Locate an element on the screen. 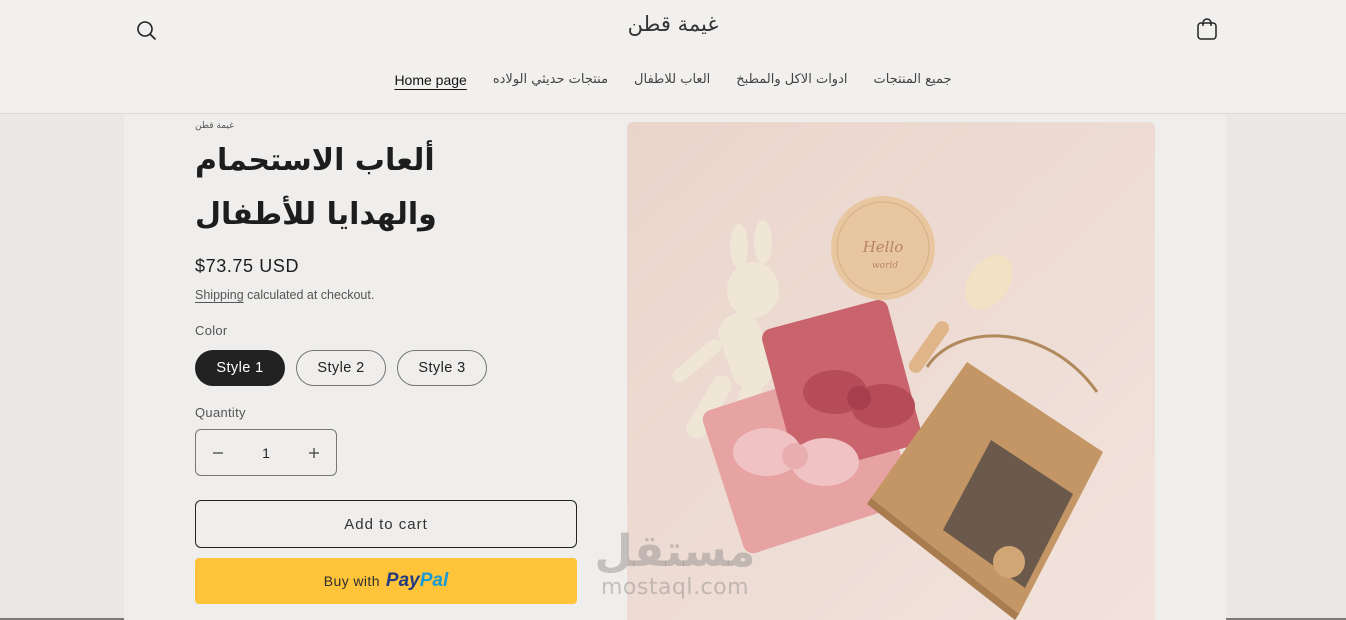  svg-text: world is located at coordinates (885, 266).